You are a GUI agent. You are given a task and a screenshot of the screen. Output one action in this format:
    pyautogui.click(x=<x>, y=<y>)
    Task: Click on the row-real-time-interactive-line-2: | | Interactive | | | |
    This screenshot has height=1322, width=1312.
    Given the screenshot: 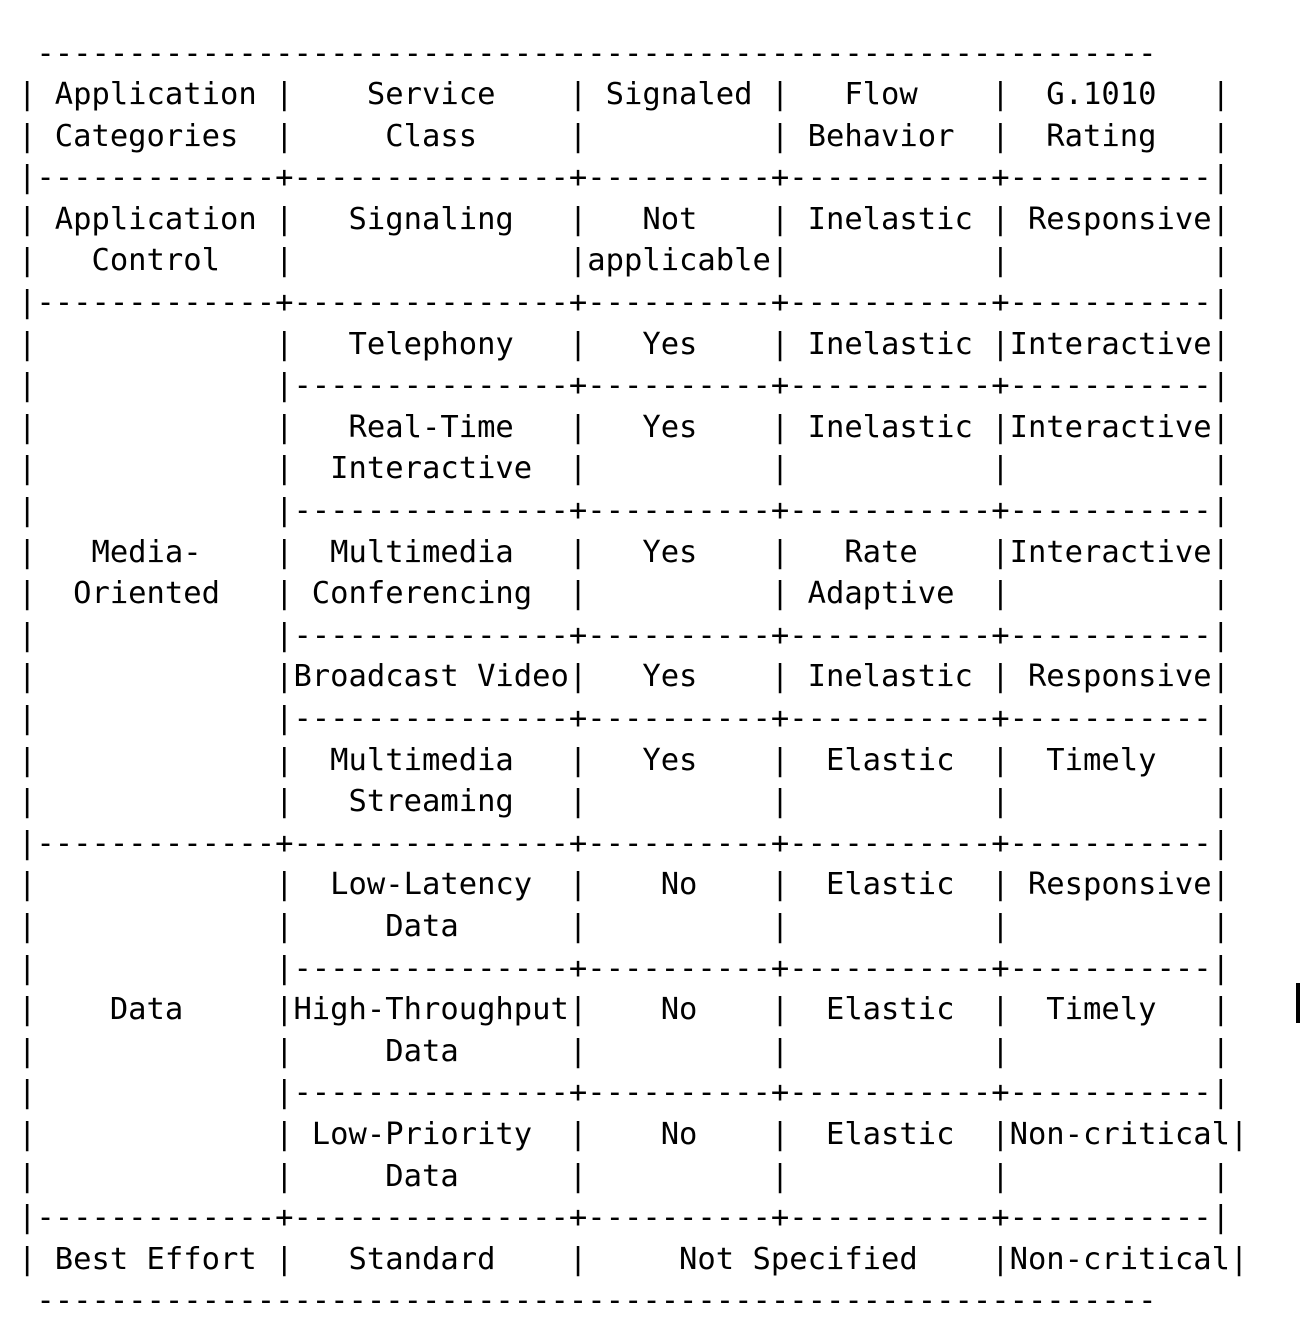 What is the action you would take?
    pyautogui.click(x=624, y=469)
    